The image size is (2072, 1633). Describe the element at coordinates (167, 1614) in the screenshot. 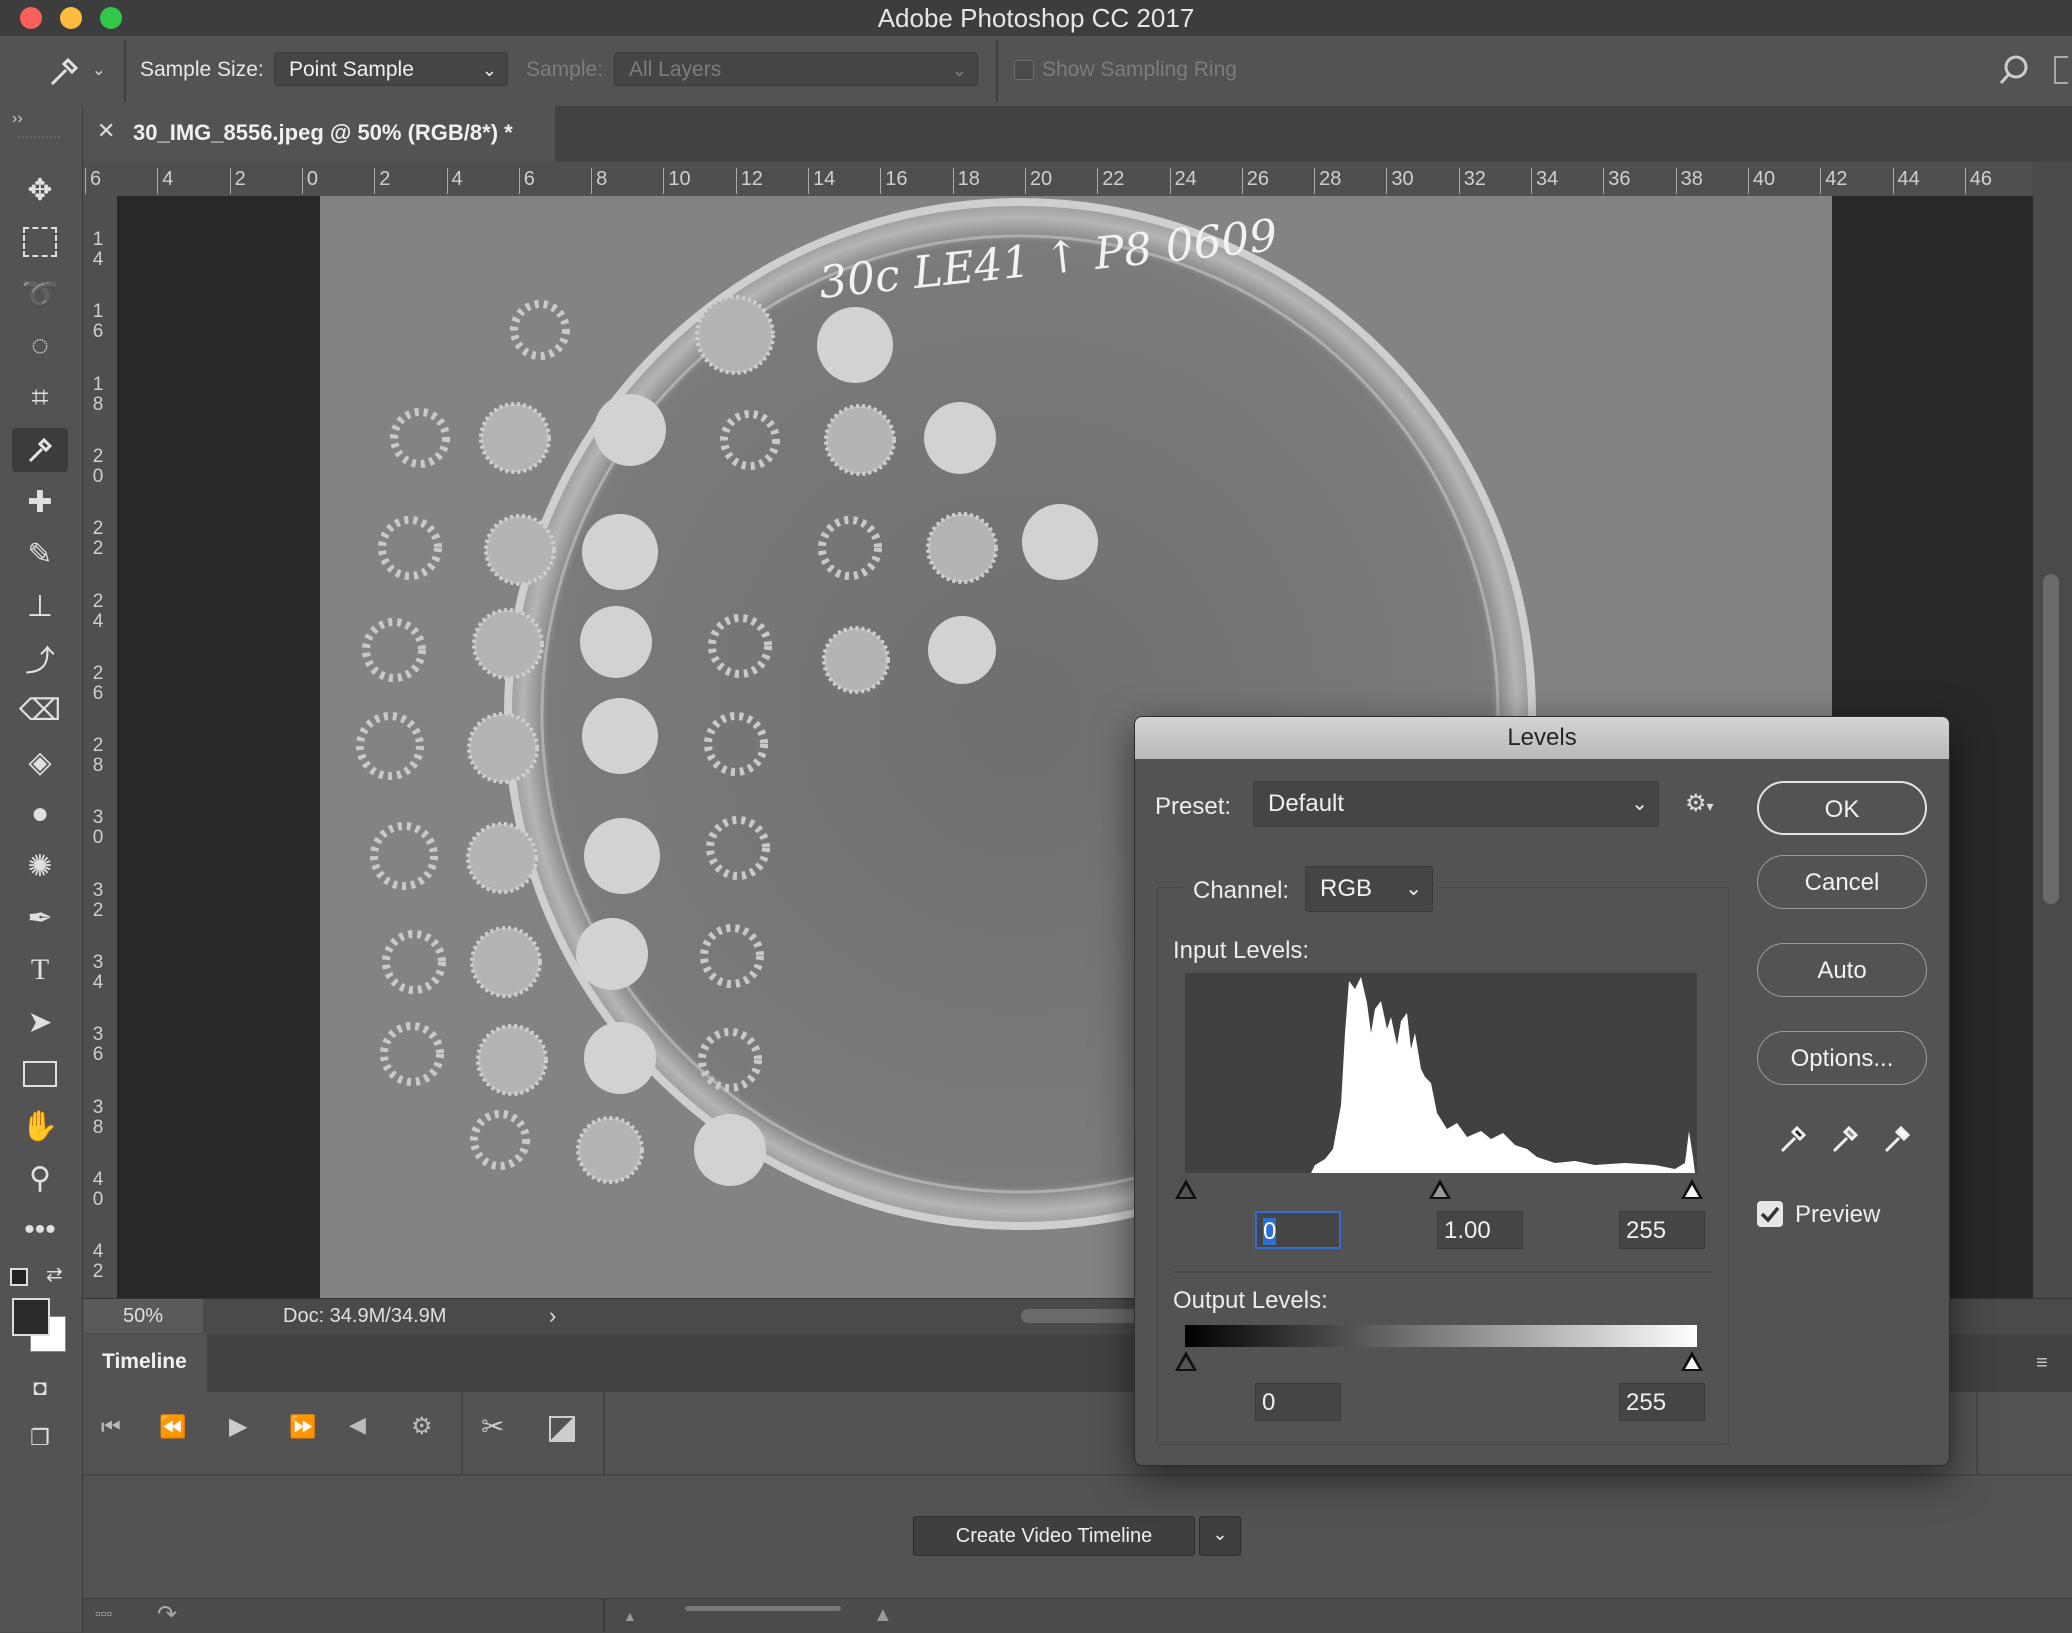

I see `render-video-icon: ↷` at that location.